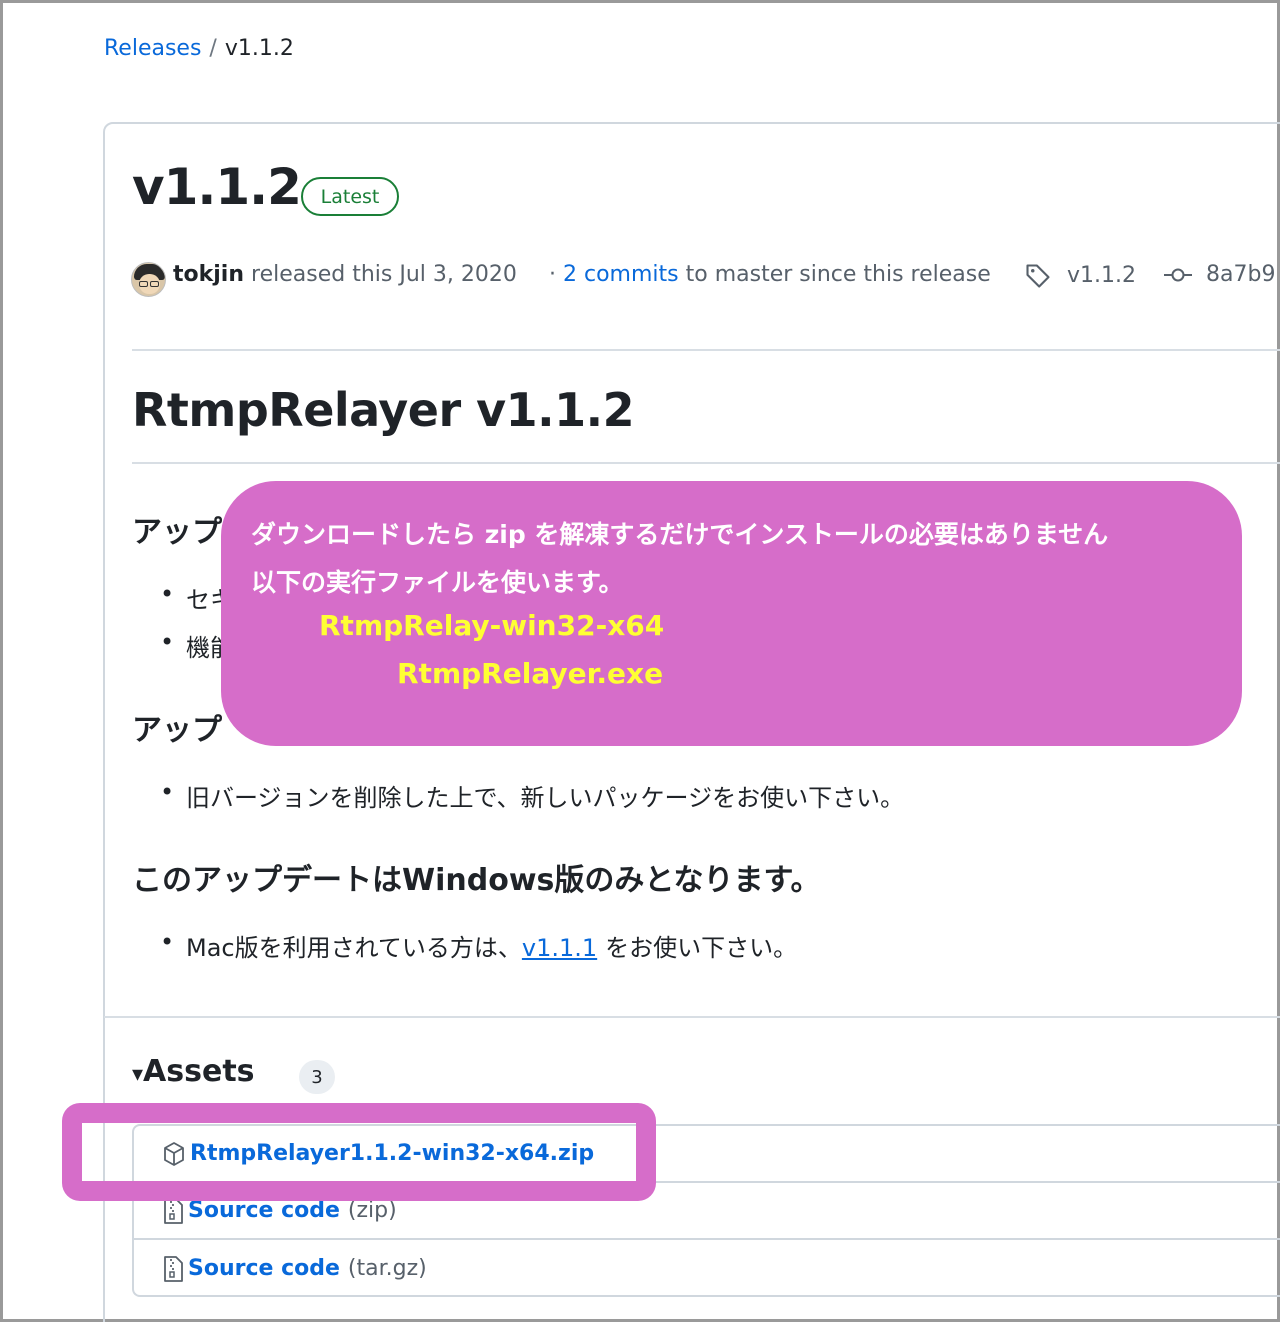 Image resolution: width=1280 pixels, height=1322 pixels. I want to click on assets-count-badge: 3, so click(317, 1077).